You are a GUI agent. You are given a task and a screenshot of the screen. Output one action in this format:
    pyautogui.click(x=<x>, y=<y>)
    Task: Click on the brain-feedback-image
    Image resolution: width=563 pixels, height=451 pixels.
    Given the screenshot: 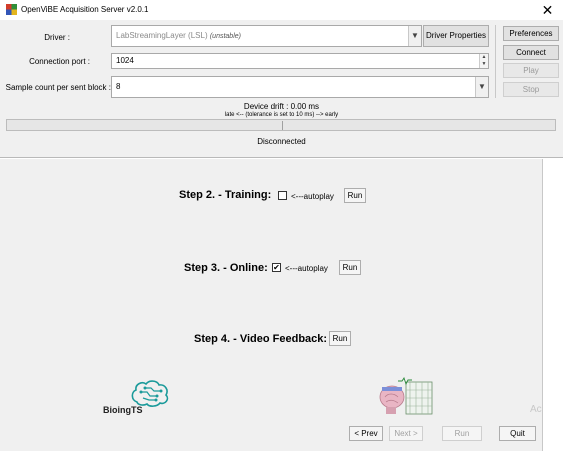 What is the action you would take?
    pyautogui.click(x=406, y=396)
    